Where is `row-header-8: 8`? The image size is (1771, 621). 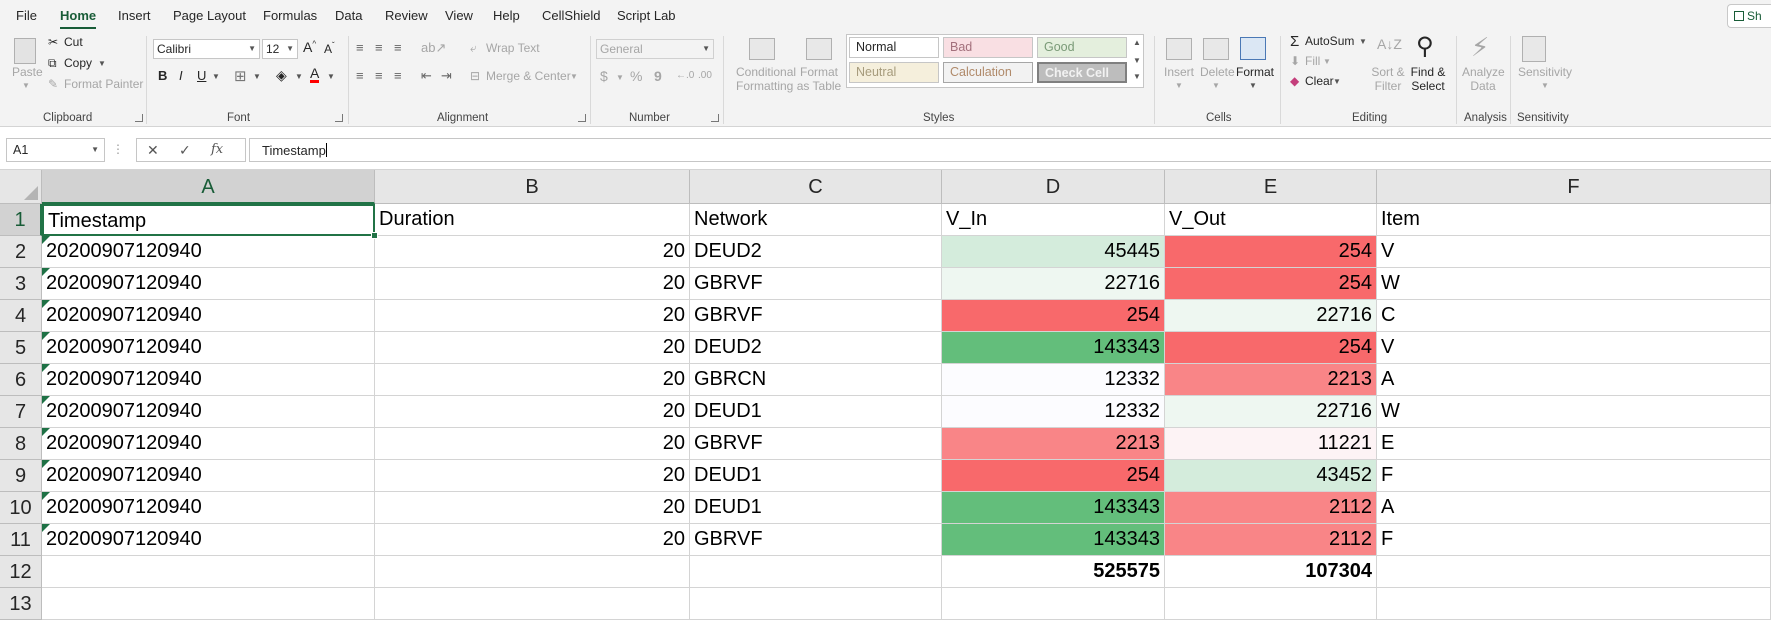 row-header-8: 8 is located at coordinates (21, 444).